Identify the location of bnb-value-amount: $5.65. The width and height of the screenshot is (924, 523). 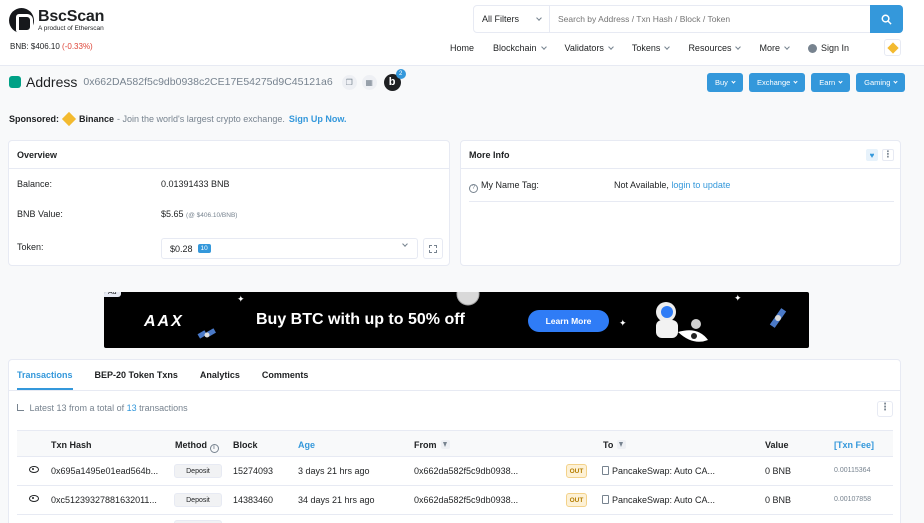
(172, 214).